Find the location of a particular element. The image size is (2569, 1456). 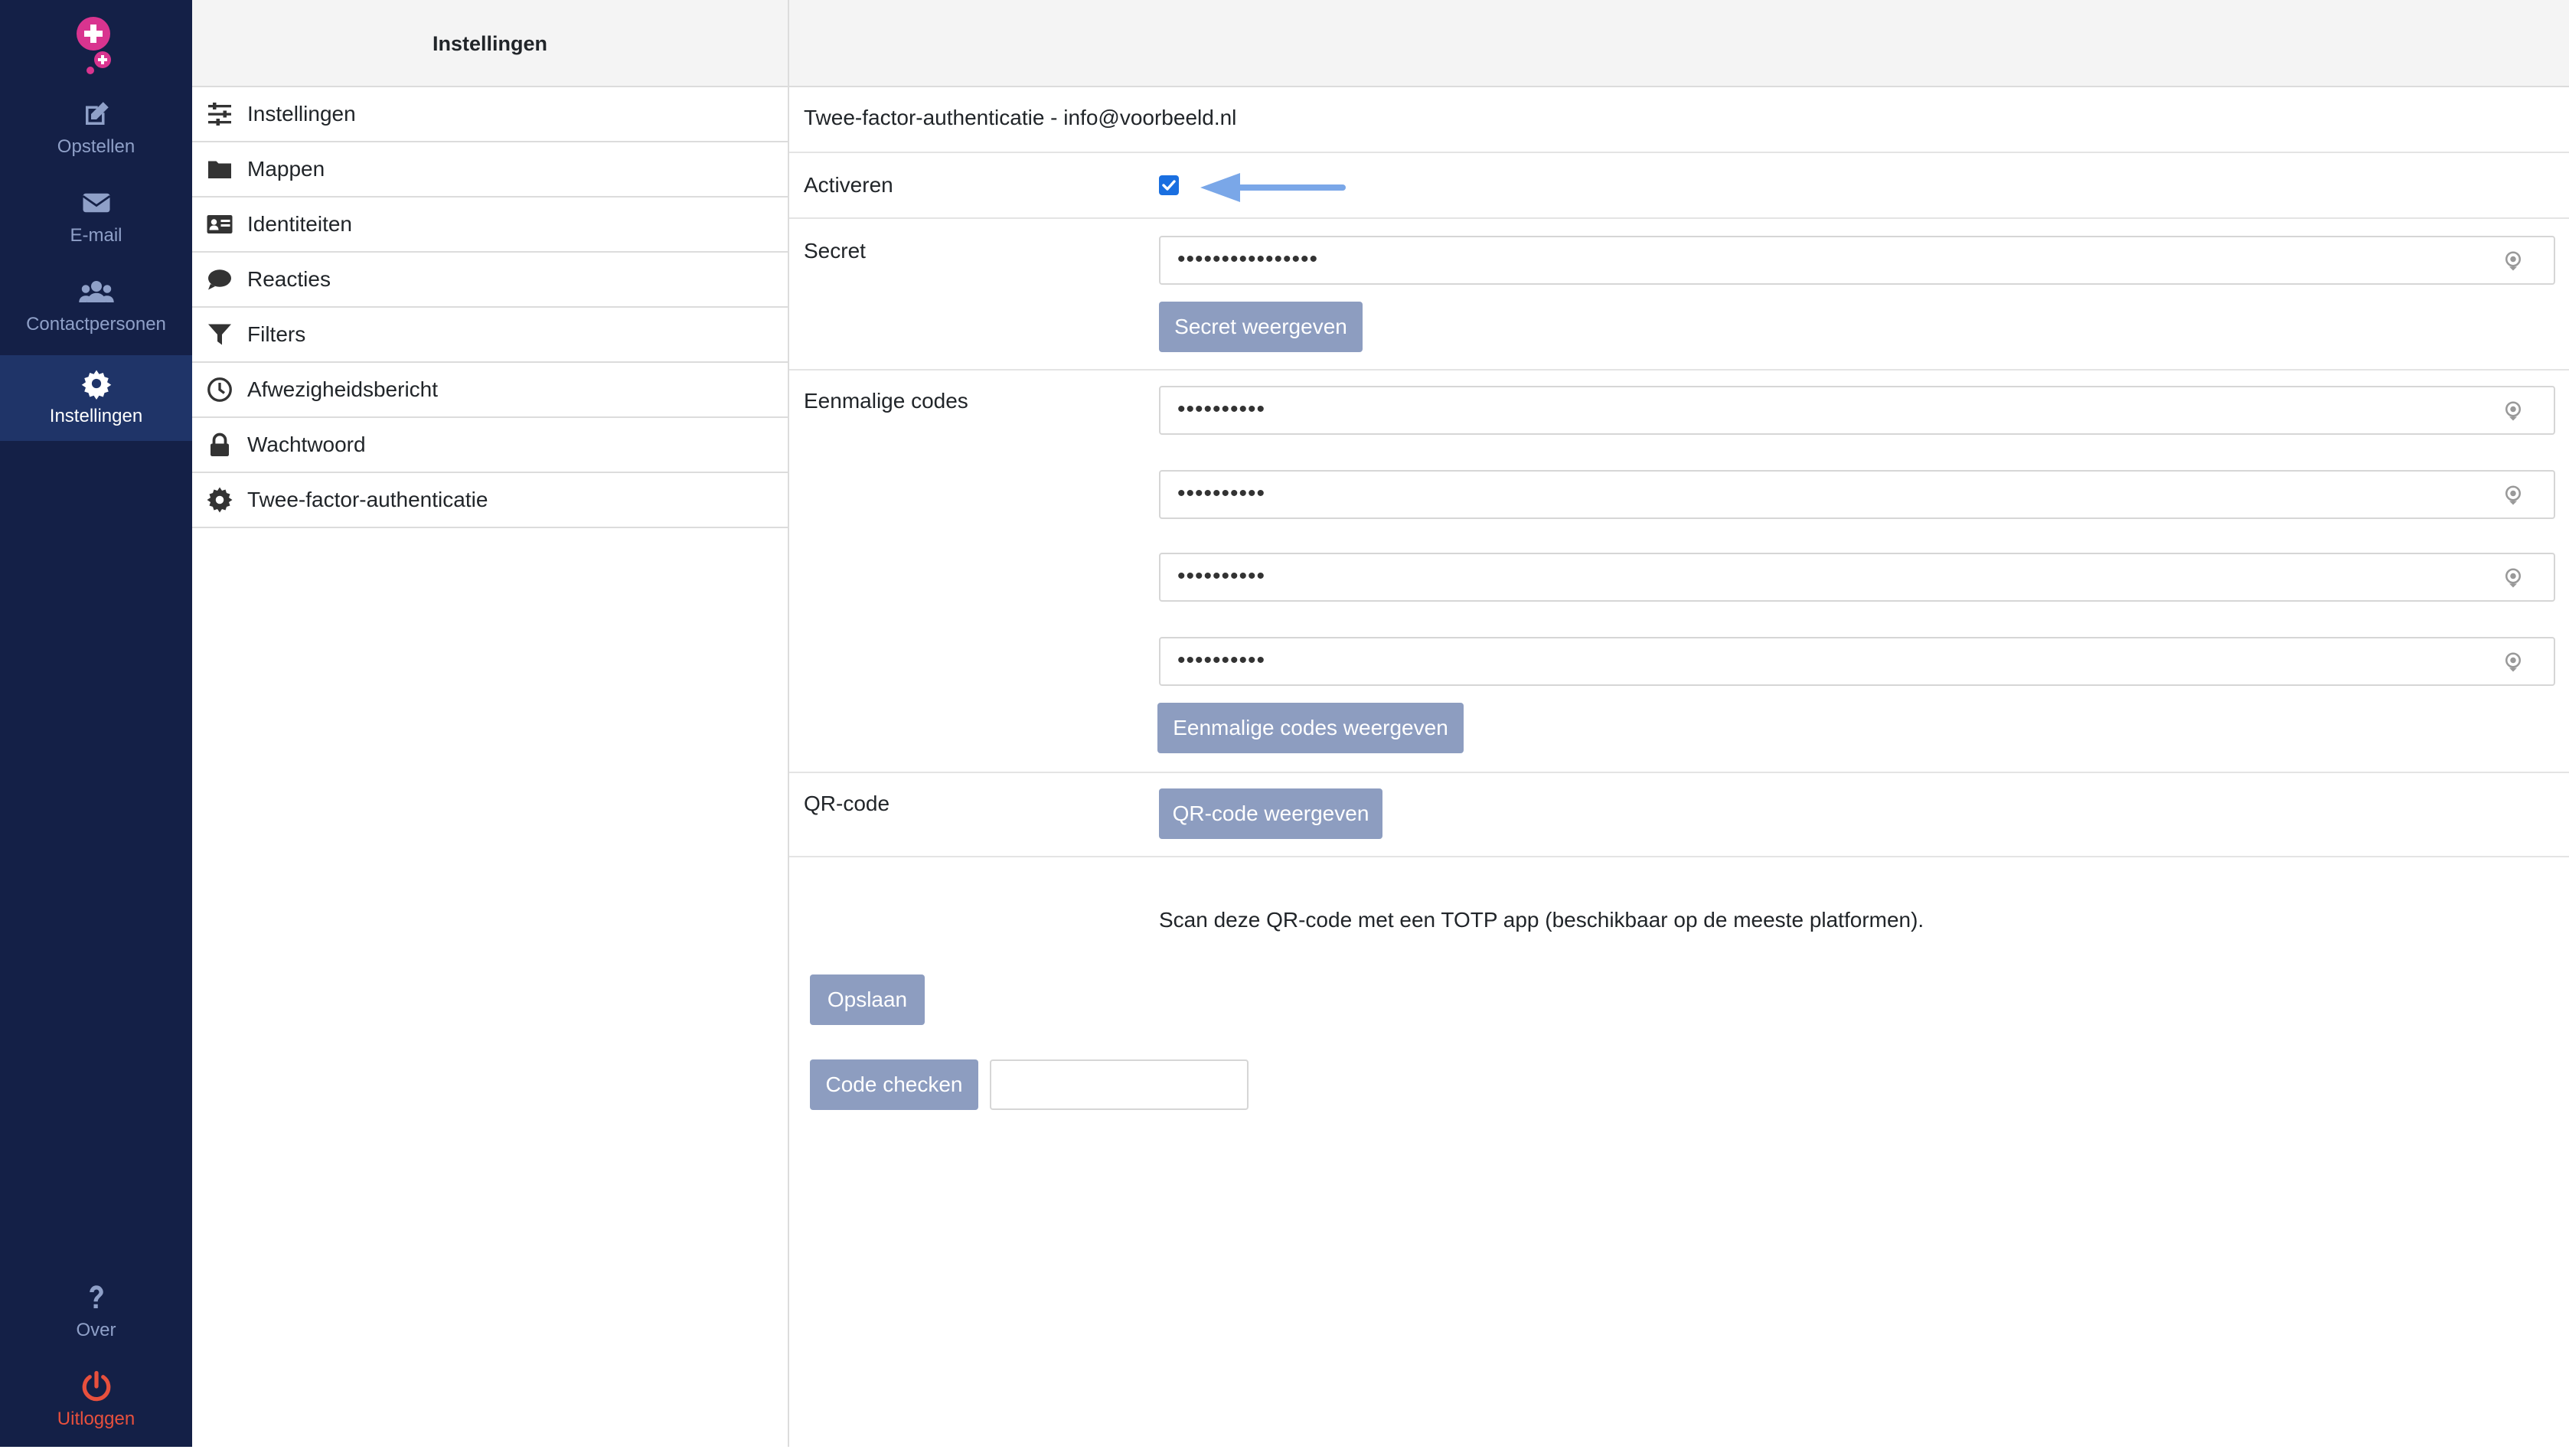

check-code-input is located at coordinates (1119, 1084).